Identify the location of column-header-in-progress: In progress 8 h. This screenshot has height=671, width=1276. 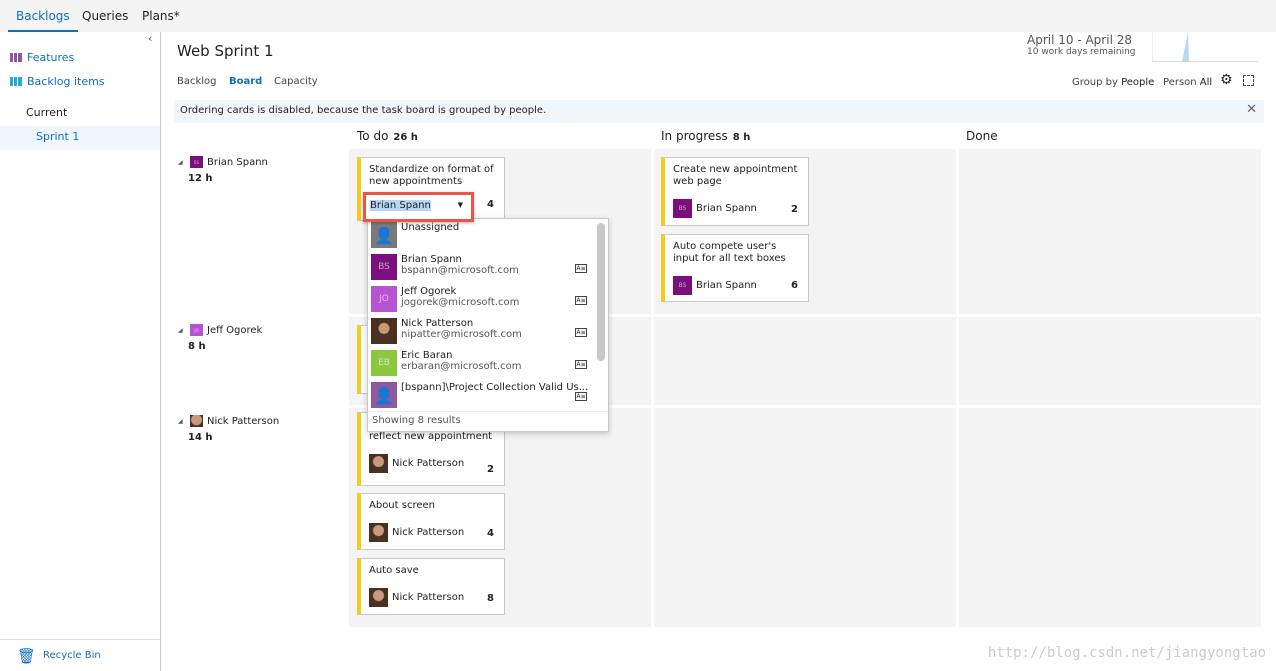
(706, 136).